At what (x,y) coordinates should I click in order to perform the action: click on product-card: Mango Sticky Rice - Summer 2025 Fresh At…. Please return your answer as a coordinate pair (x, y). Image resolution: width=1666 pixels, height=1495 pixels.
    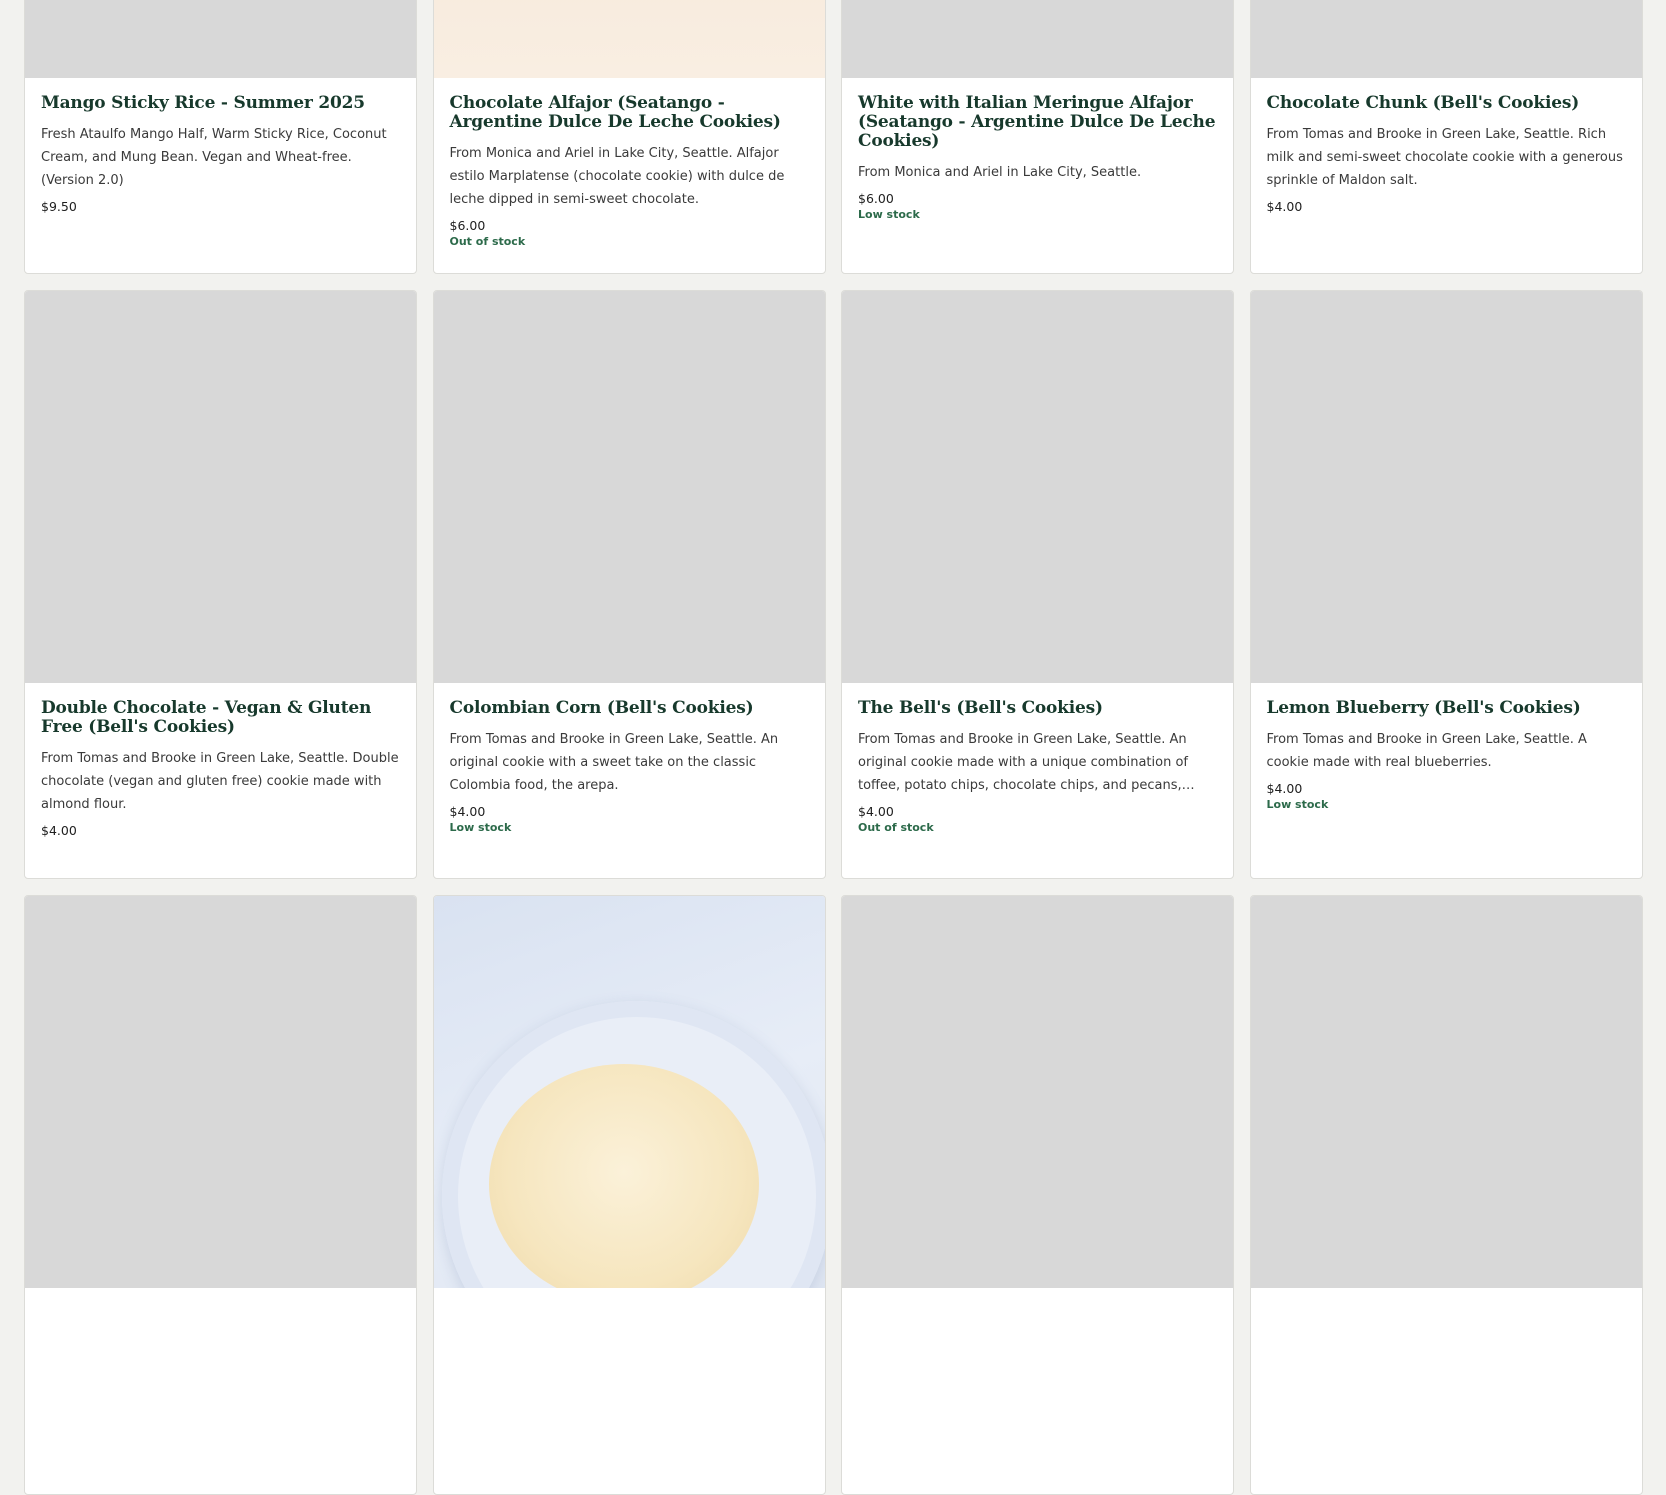
    Looking at the image, I should click on (220, 137).